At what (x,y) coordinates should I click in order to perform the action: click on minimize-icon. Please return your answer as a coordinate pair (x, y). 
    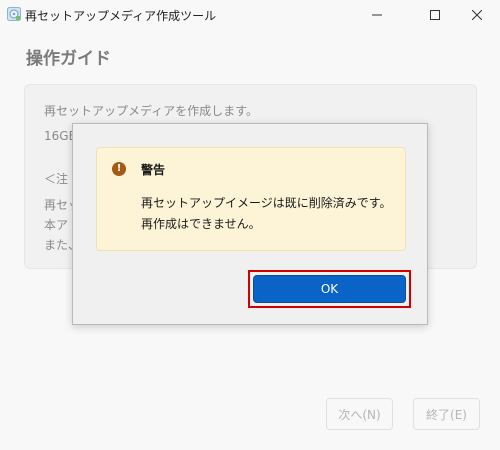
    Looking at the image, I should click on (377, 15).